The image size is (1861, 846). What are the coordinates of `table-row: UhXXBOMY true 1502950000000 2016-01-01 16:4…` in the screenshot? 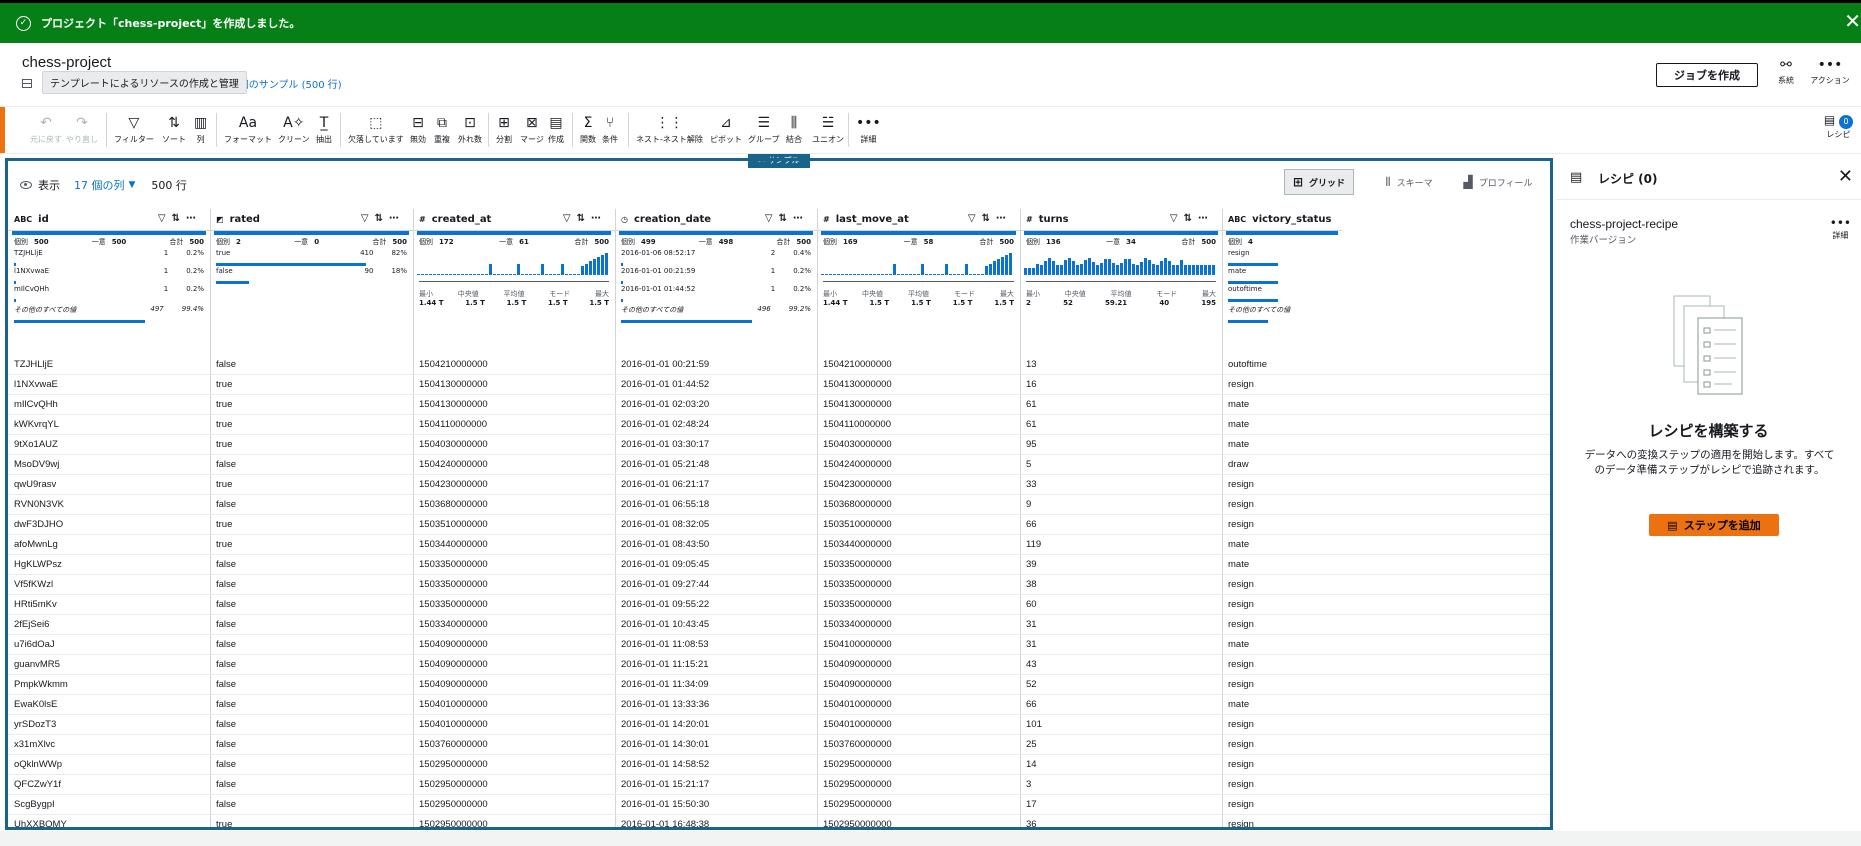 It's located at (779, 821).